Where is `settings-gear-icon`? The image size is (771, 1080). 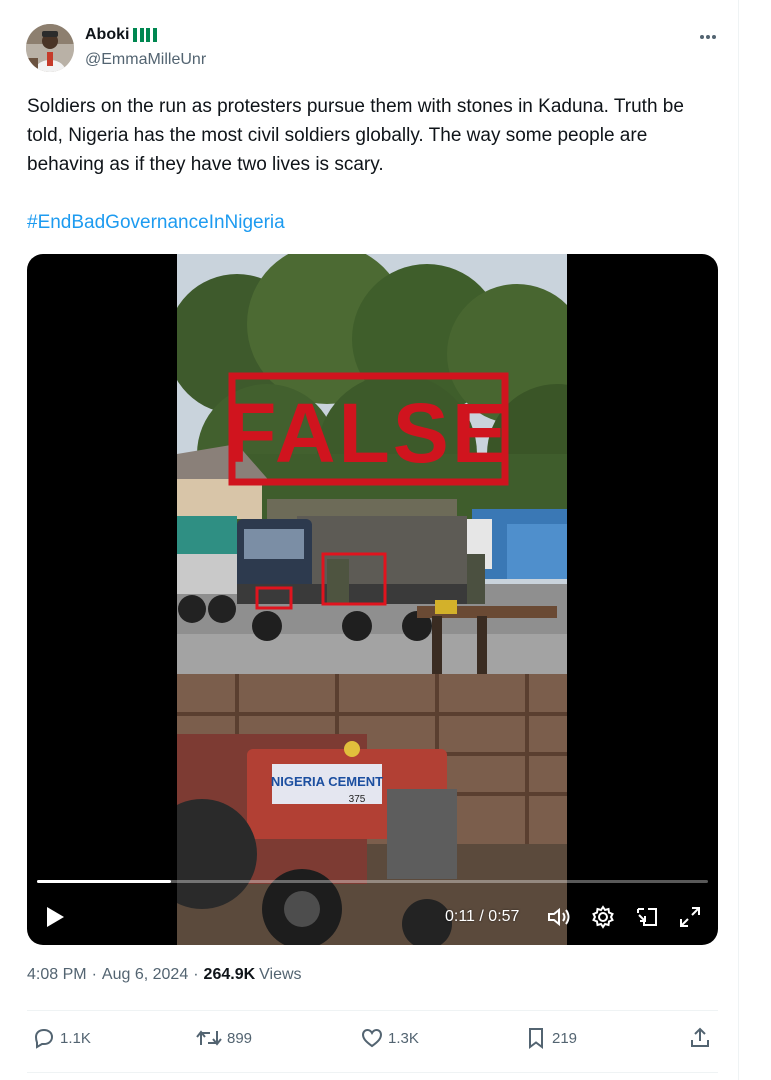 settings-gear-icon is located at coordinates (603, 917).